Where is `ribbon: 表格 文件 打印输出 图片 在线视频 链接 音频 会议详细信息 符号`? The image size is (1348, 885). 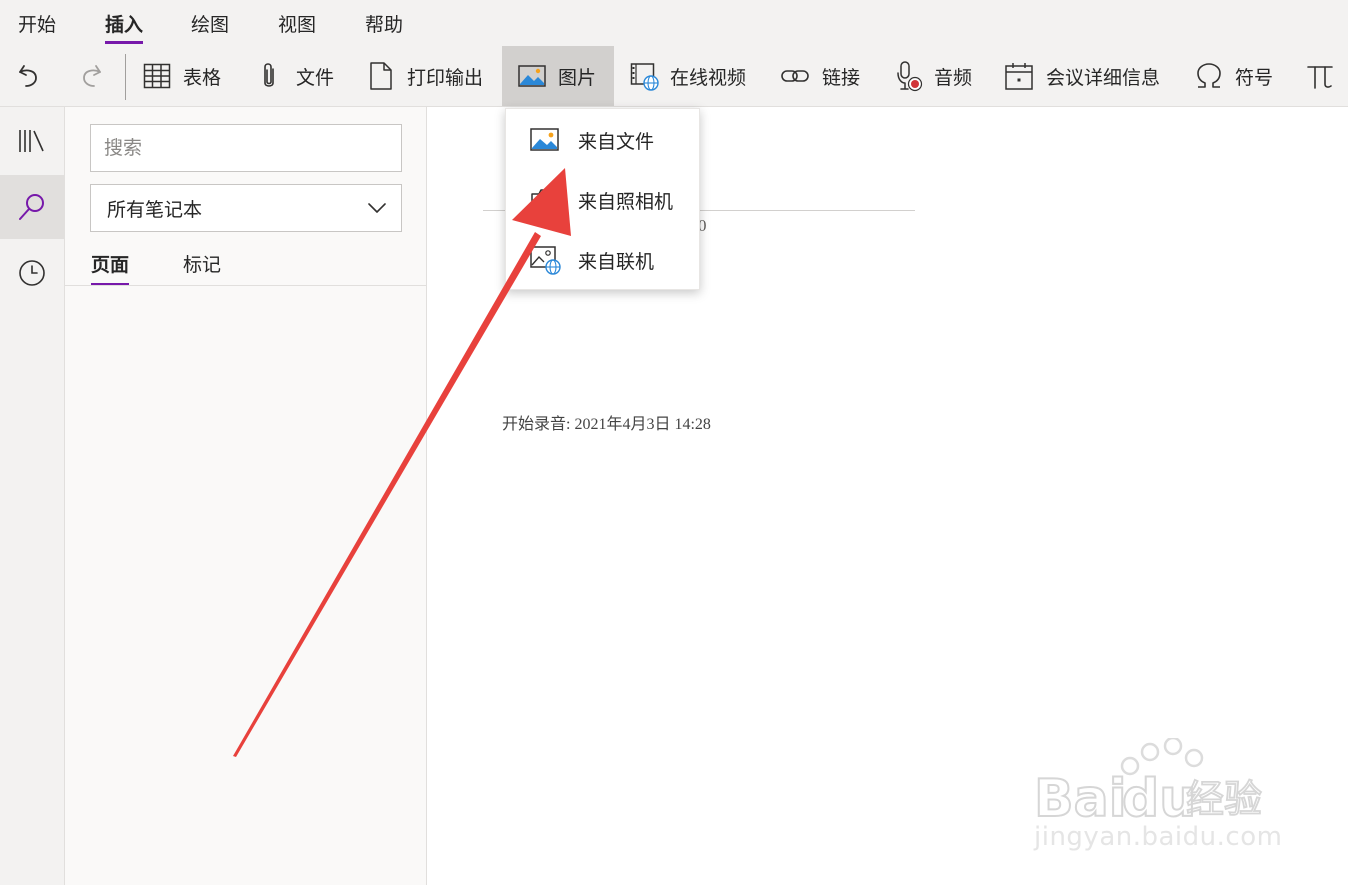 ribbon: 表格 文件 打印输出 图片 在线视频 链接 音频 会议详细信息 符号 is located at coordinates (674, 76).